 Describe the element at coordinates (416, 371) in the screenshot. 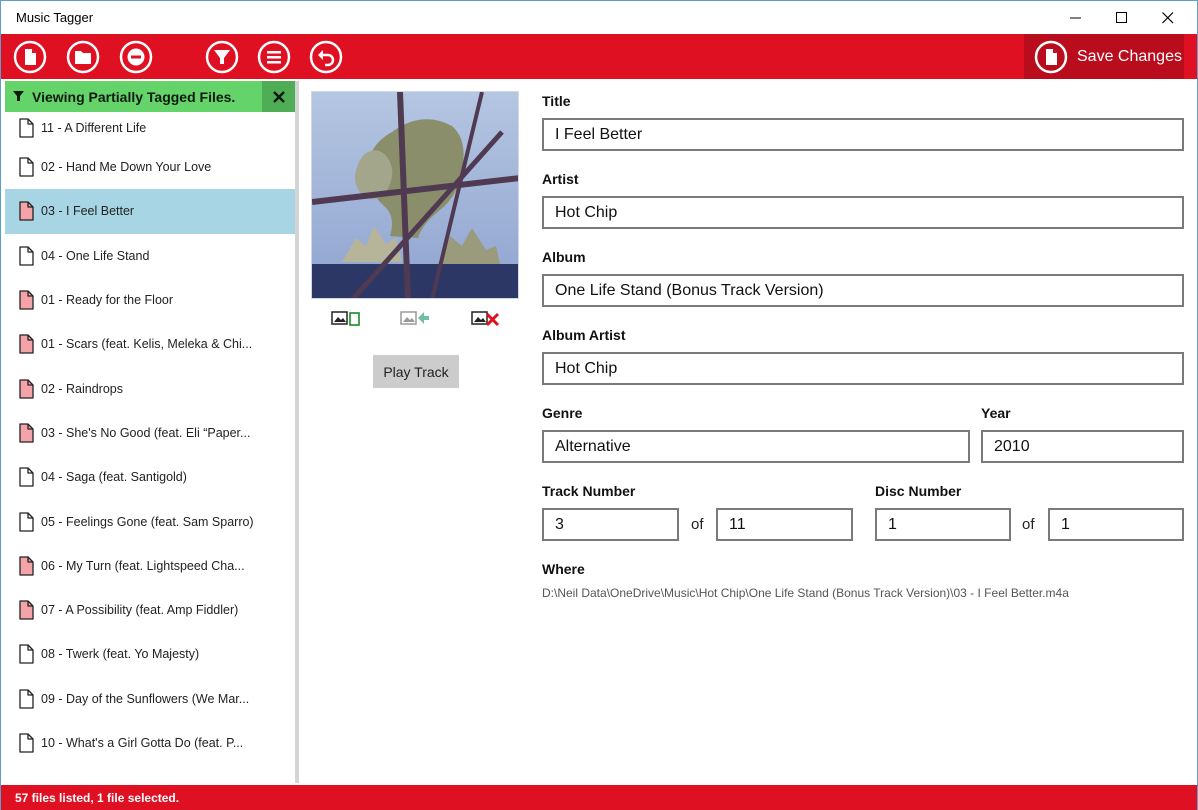

I see `play-track-button: Play Track` at that location.